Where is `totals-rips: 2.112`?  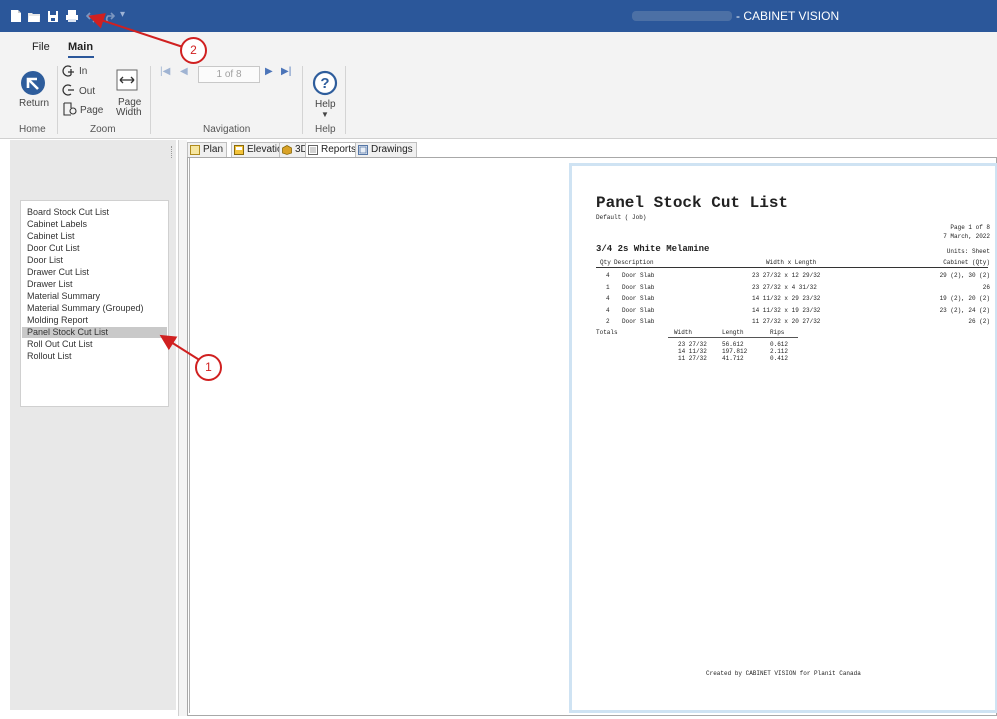
totals-rips: 2.112 is located at coordinates (779, 351).